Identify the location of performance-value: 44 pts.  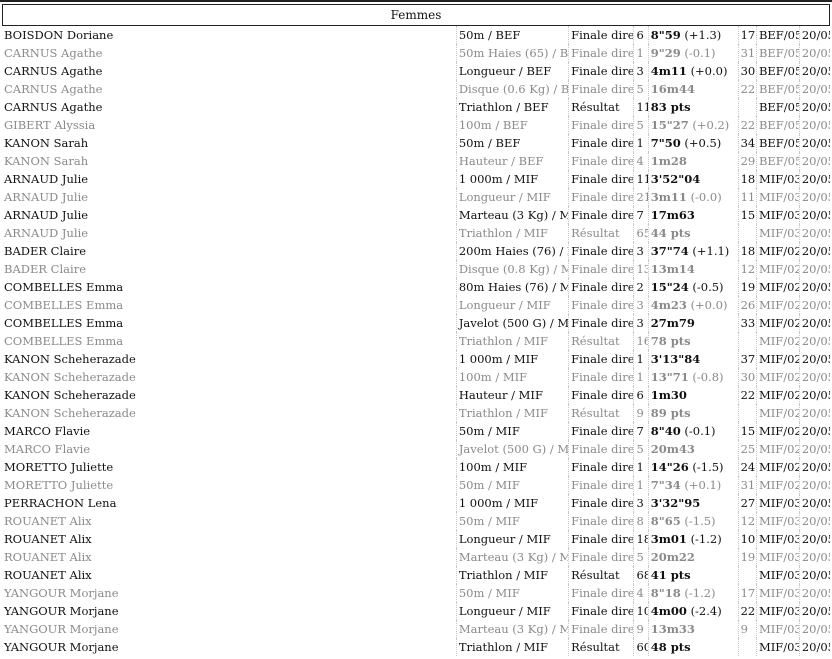
(670, 233).